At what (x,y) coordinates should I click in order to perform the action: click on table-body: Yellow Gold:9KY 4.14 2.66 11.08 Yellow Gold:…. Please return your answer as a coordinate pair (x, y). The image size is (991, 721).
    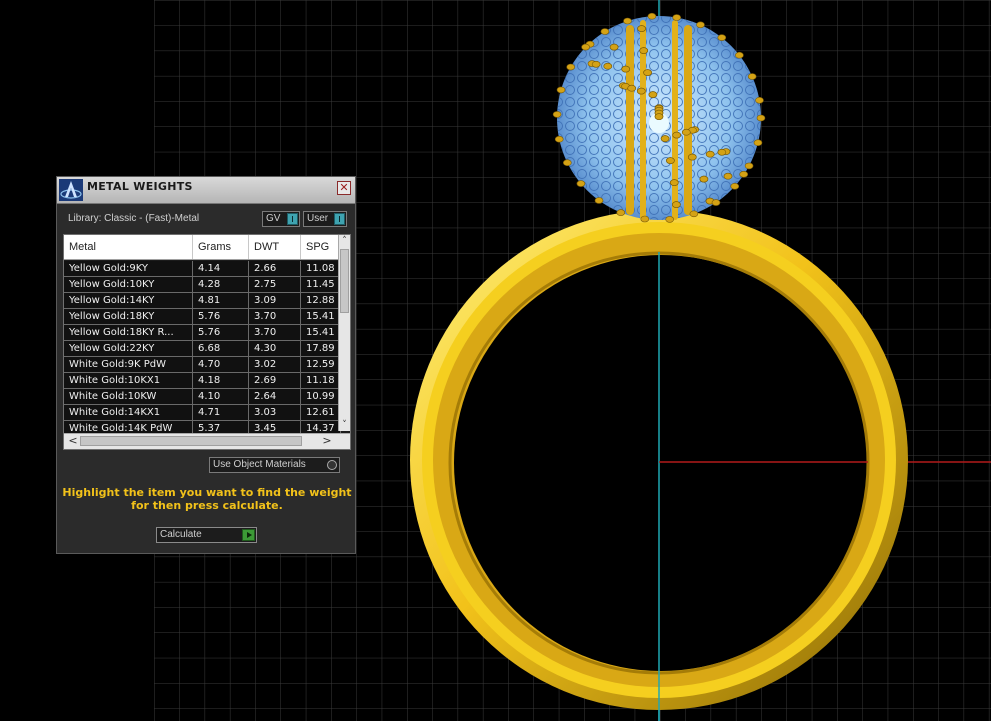
    Looking at the image, I should click on (202, 349).